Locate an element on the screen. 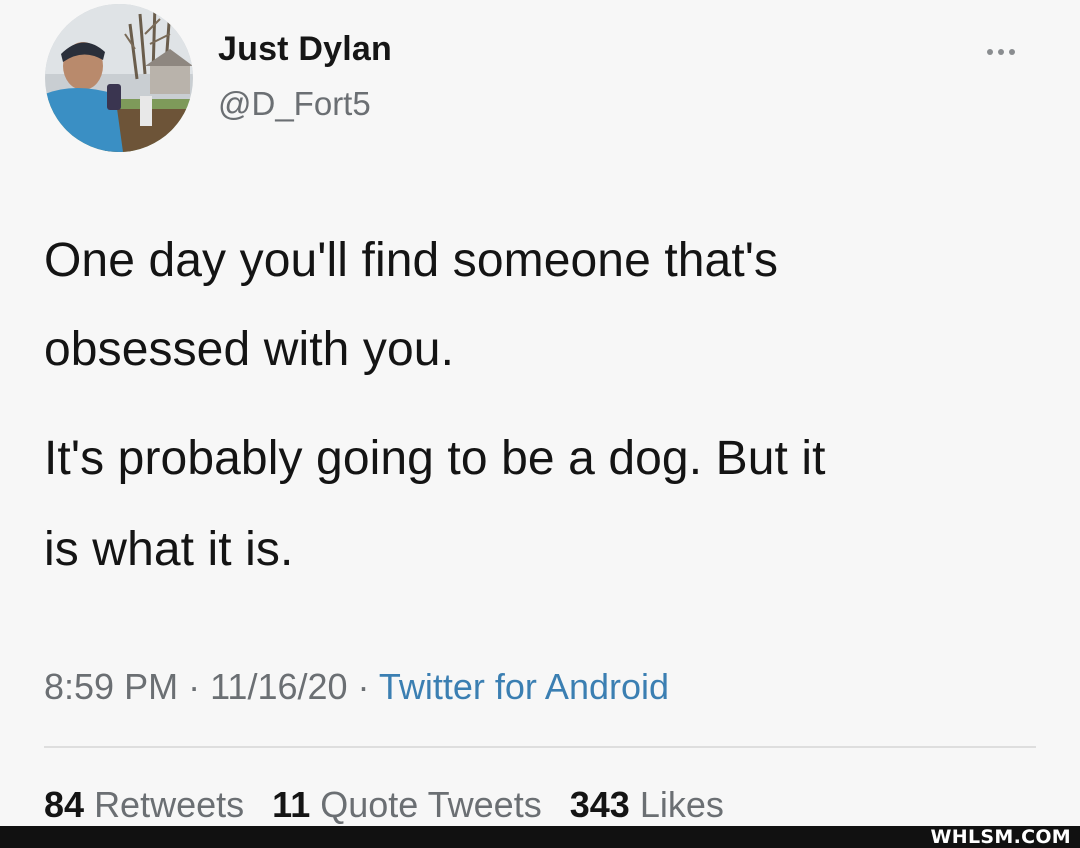 Image resolution: width=1080 pixels, height=848 pixels. quotes-label: Quote Tweets is located at coordinates (431, 804).